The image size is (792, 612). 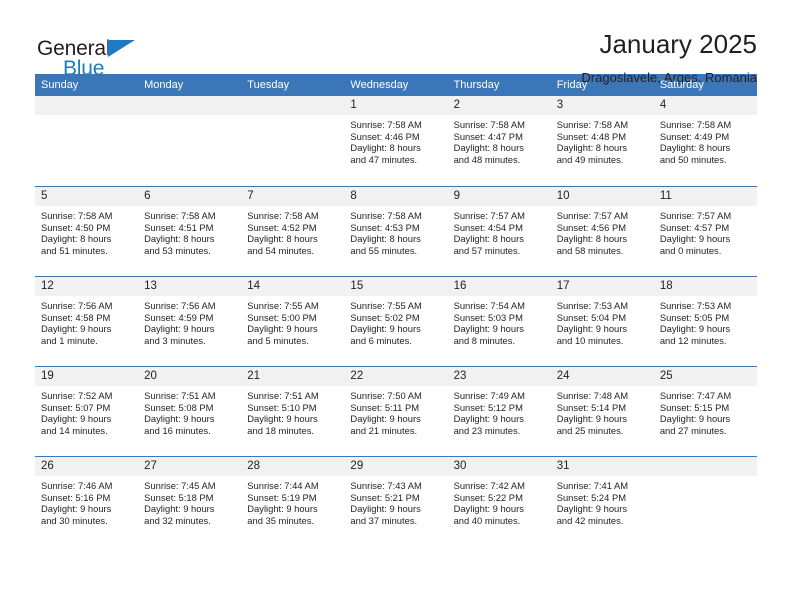 What do you see at coordinates (592, 485) in the screenshot?
I see `day-info-line: Sunrise: 7:41 AM` at bounding box center [592, 485].